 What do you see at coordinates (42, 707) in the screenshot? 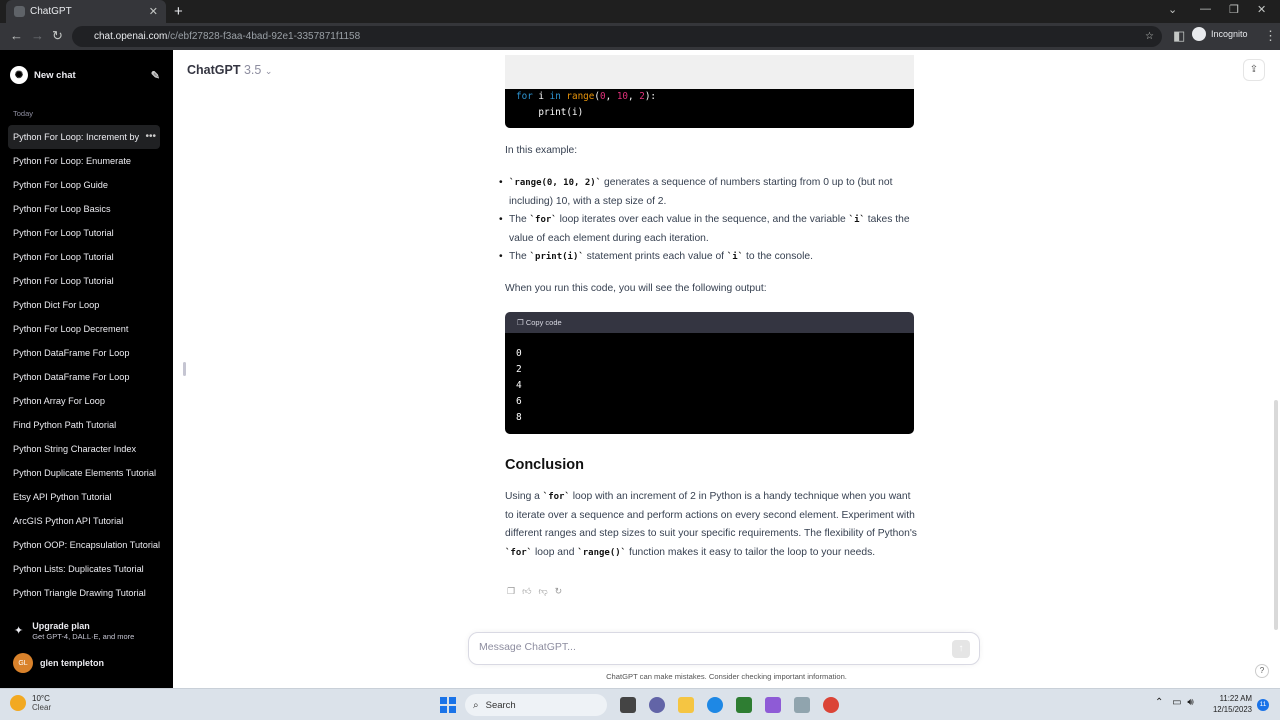
I see `weather-condition: Clear` at bounding box center [42, 707].